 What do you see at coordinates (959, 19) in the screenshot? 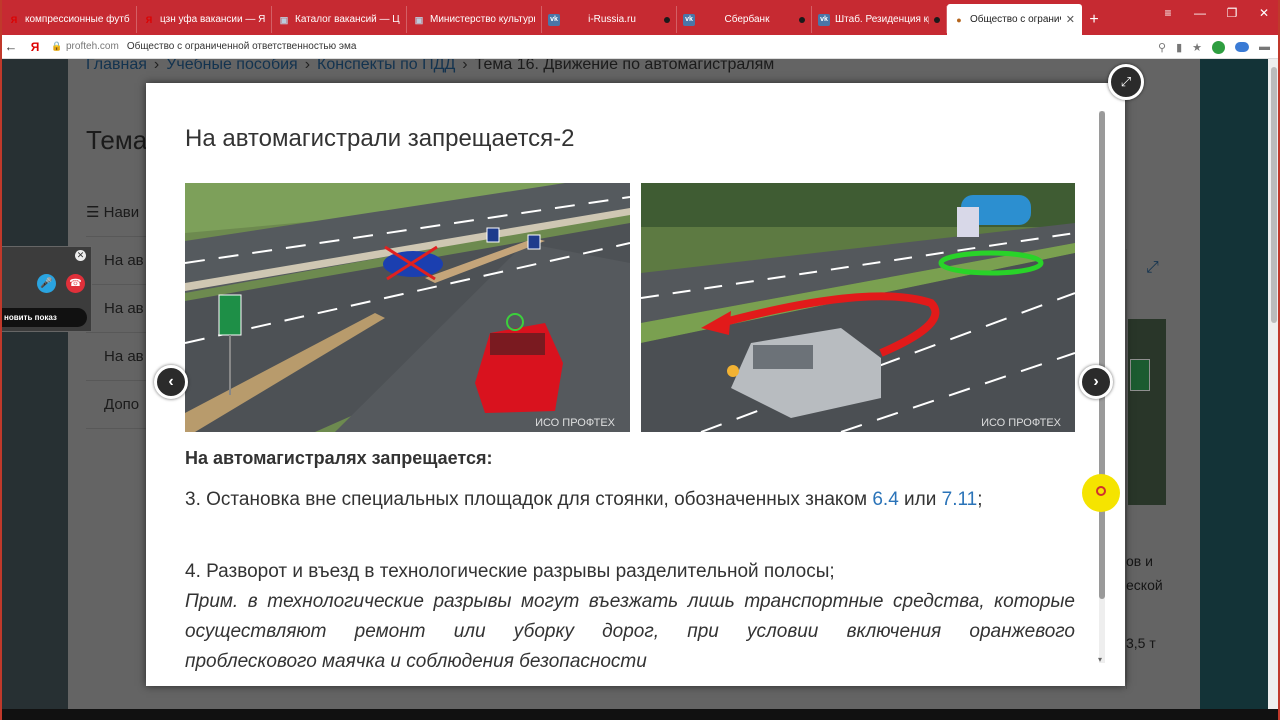
I see `site-favicon-icon: ●` at bounding box center [959, 19].